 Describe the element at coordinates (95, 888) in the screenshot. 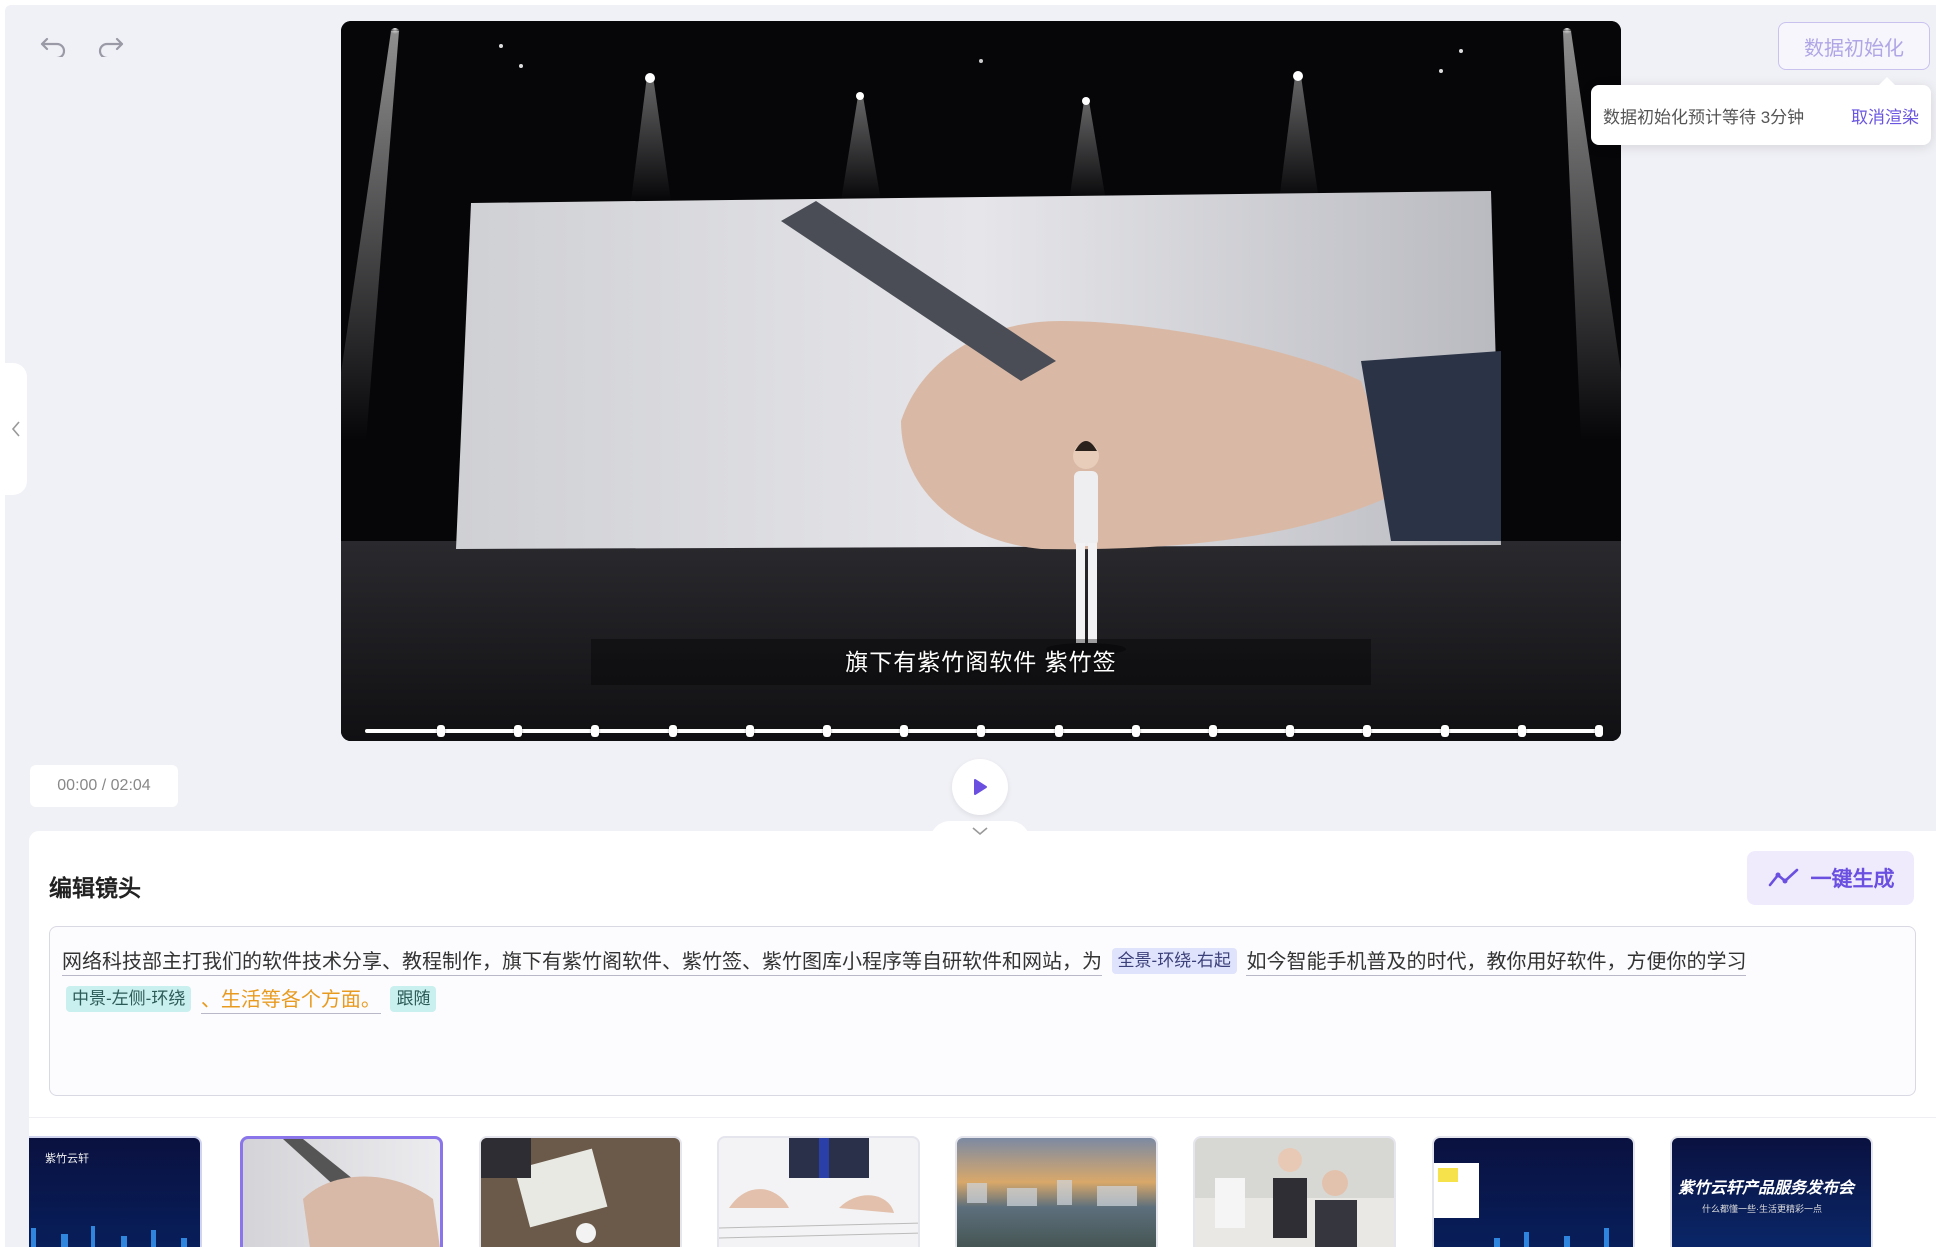

I see `panel-title: 编辑镜头` at that location.